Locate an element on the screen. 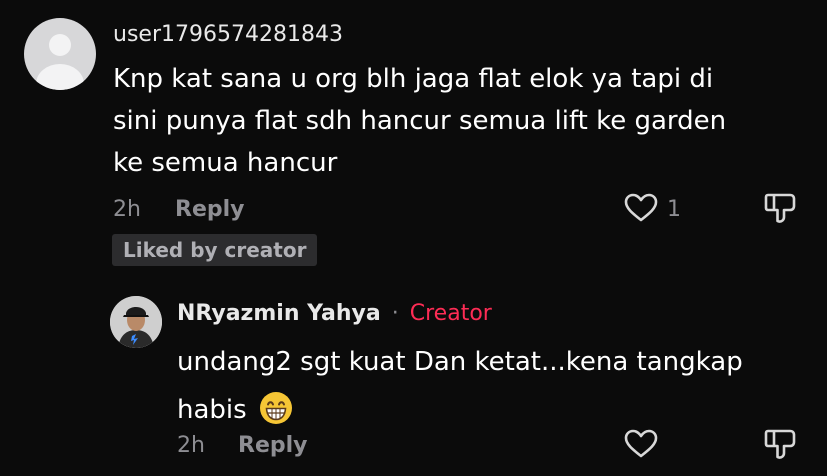 The image size is (827, 476). creator-avatar is located at coordinates (136, 322).